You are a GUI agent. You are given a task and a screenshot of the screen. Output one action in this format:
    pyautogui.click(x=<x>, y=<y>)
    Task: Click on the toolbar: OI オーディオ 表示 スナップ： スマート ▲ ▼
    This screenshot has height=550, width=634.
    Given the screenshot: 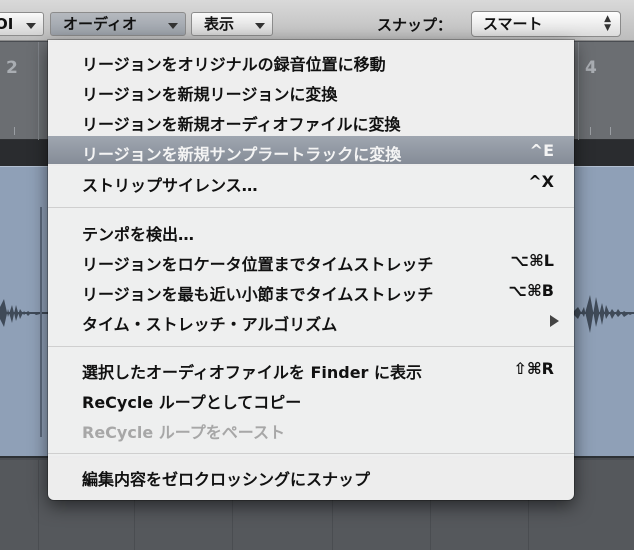 What is the action you would take?
    pyautogui.click(x=317, y=20)
    